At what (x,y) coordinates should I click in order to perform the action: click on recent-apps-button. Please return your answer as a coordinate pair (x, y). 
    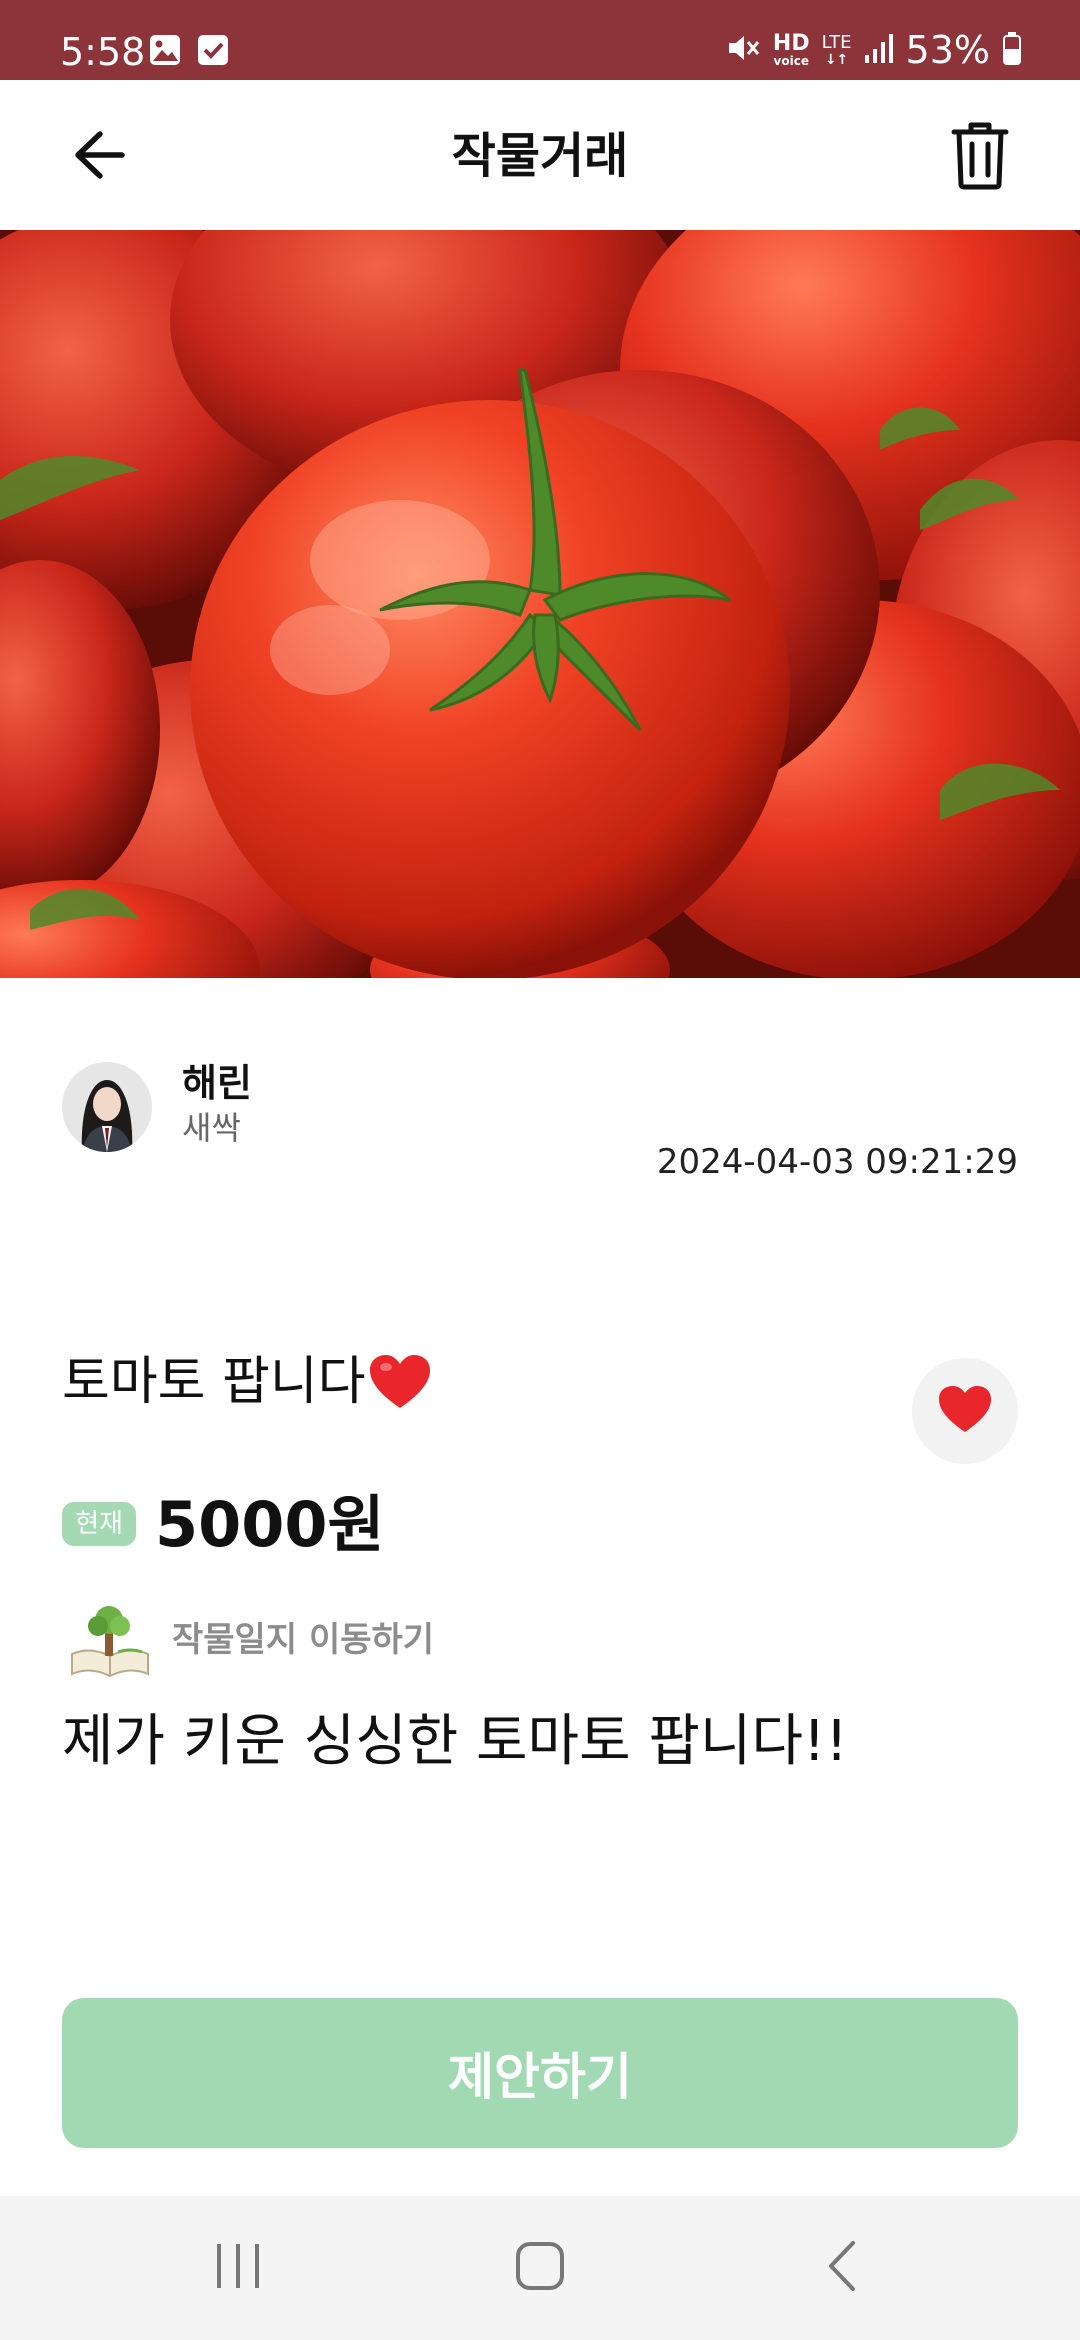
    Looking at the image, I should click on (238, 2268).